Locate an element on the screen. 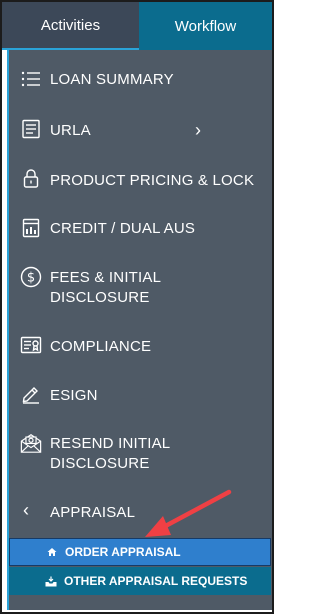 The image size is (320, 614). menu-item-label: RESEND INITIAL DISCLOSURE is located at coordinates (110, 454).